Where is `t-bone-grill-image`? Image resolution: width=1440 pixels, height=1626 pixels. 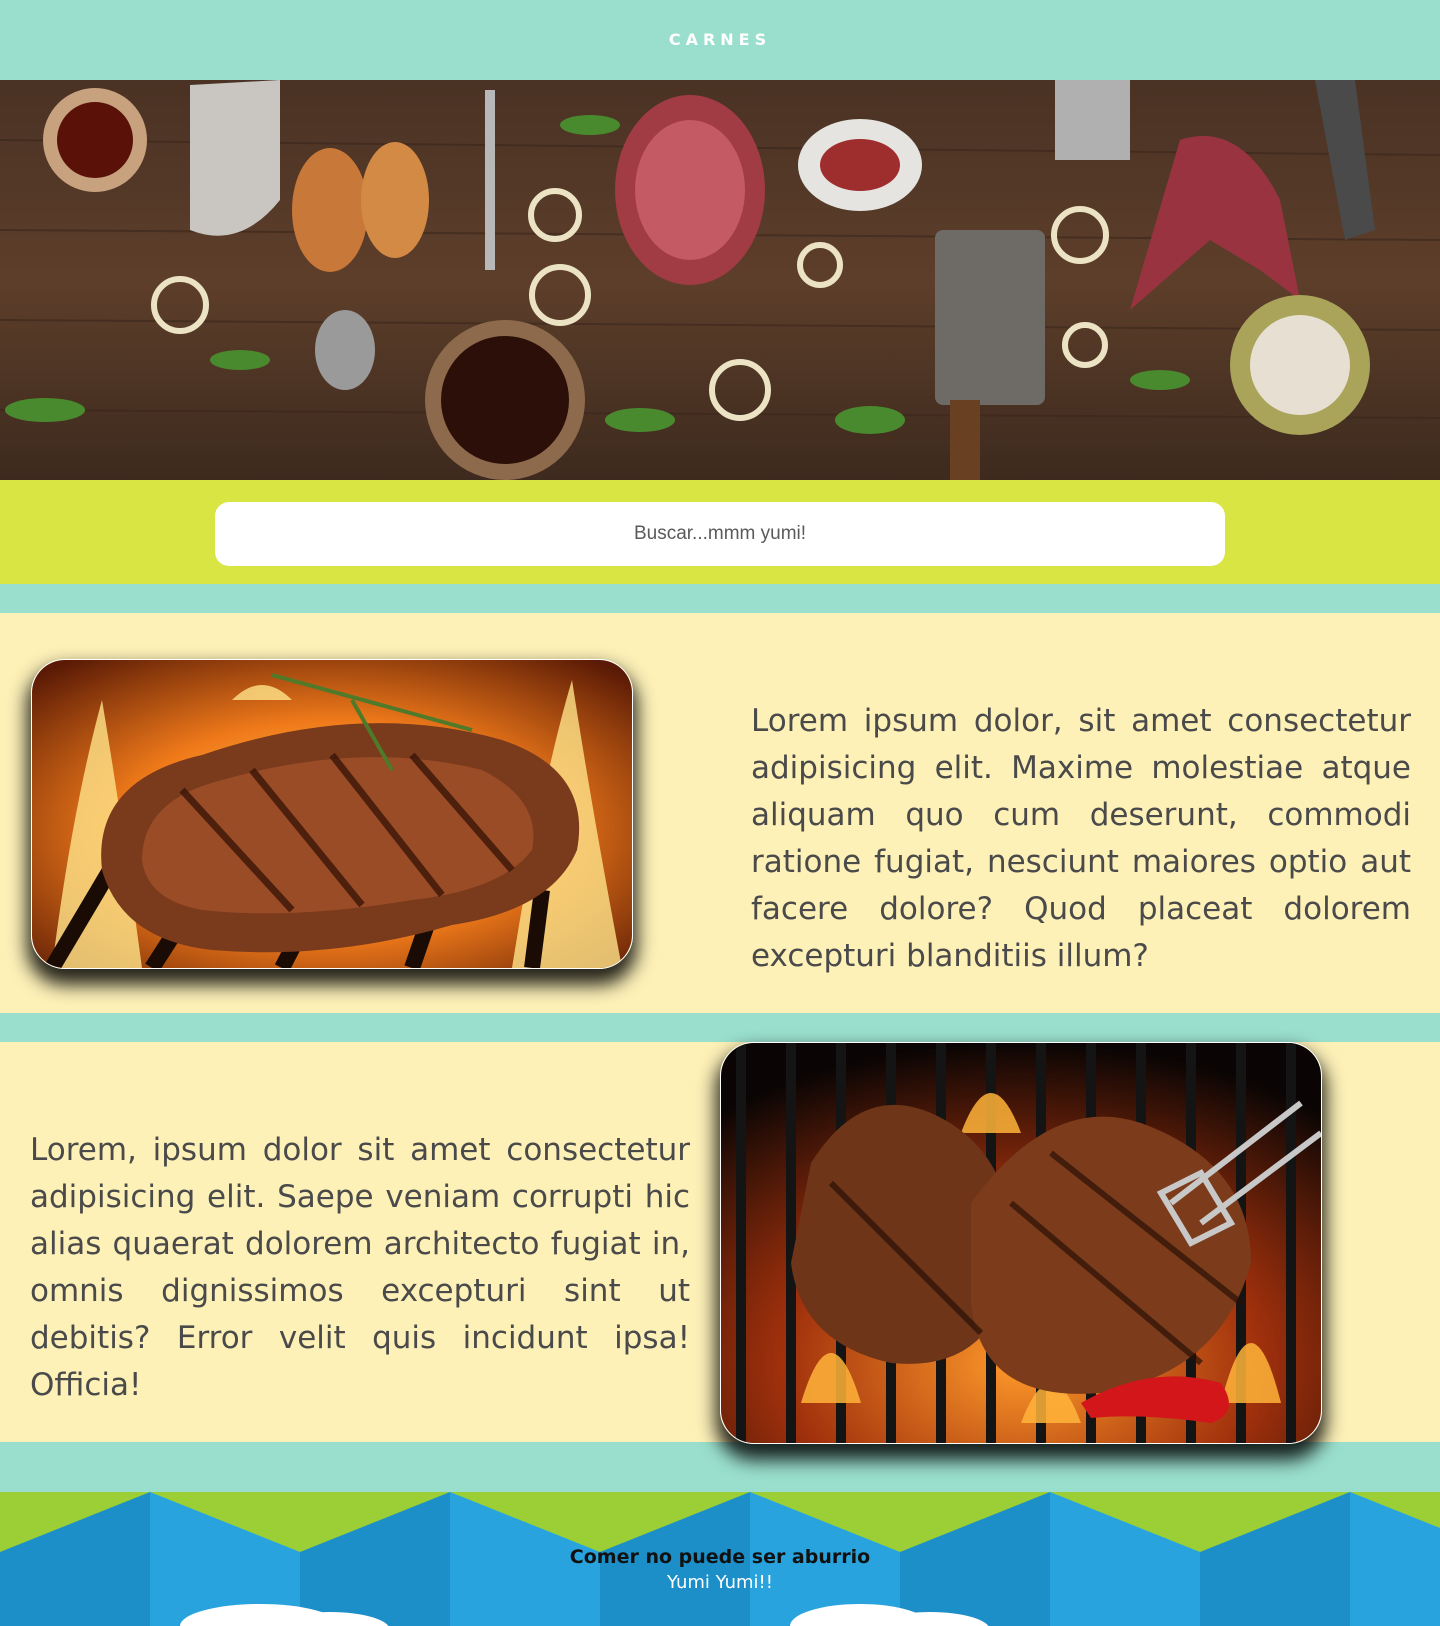 t-bone-grill-image is located at coordinates (1021, 1243).